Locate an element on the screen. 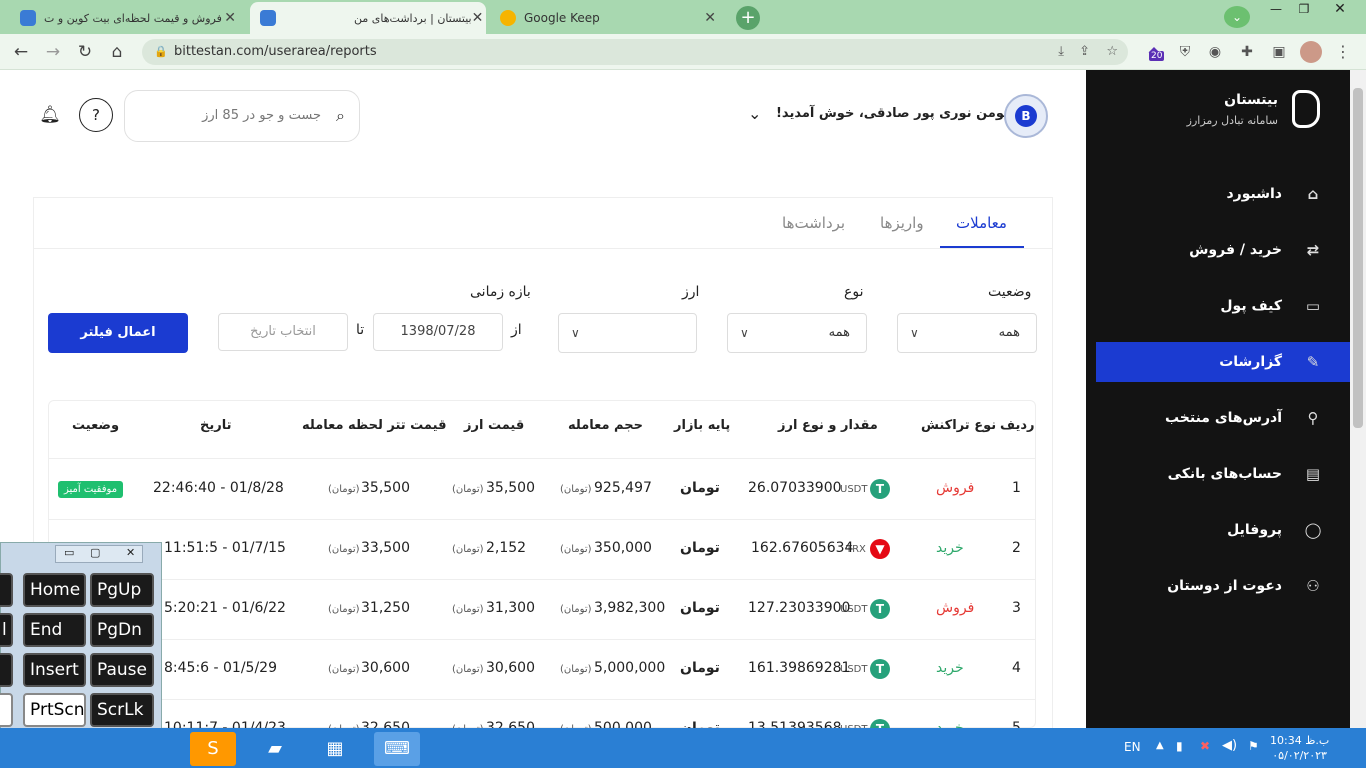  row-number: 3 is located at coordinates (1016, 608).